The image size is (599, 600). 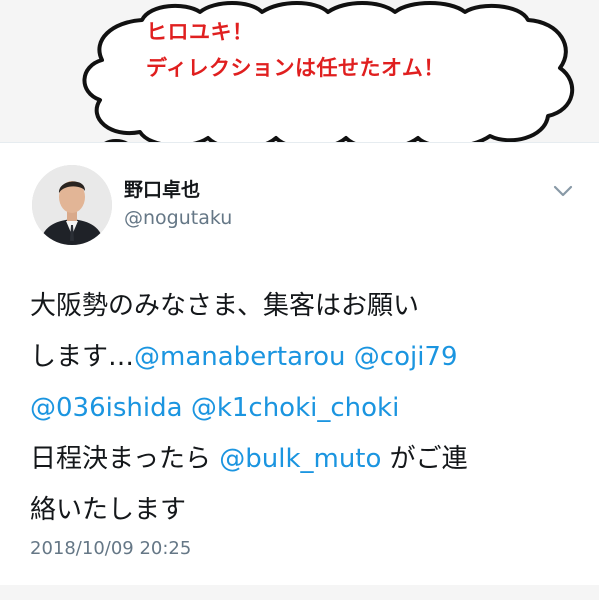 I want to click on avatar, so click(x=72, y=205).